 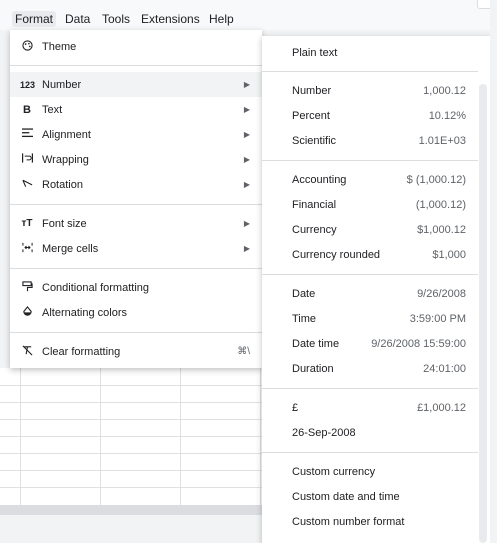 I want to click on submenu-item-custom-currency: Custom currency, so click(x=376, y=471).